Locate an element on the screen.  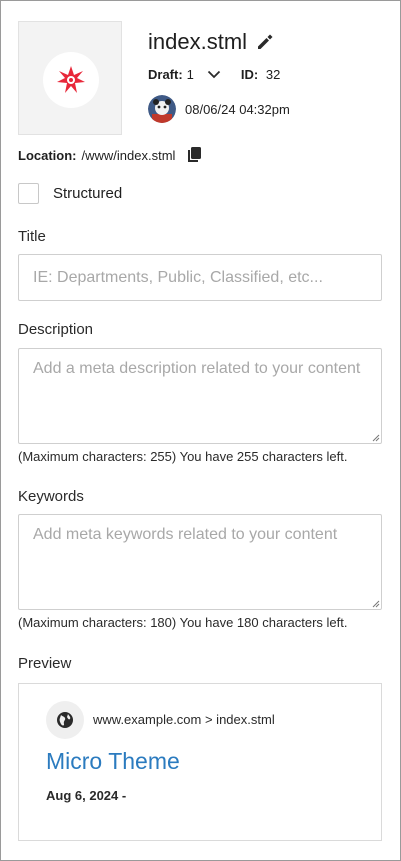
draft-id-row: Draft: 1 ID: 32 is located at coordinates (214, 74).